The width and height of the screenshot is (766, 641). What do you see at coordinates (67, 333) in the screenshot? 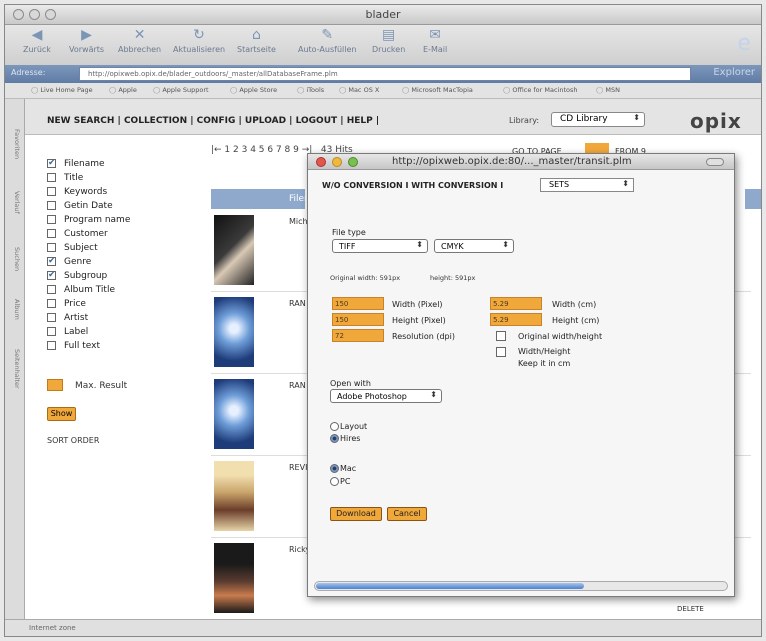
I see `field-checkbox-label: Label` at bounding box center [67, 333].